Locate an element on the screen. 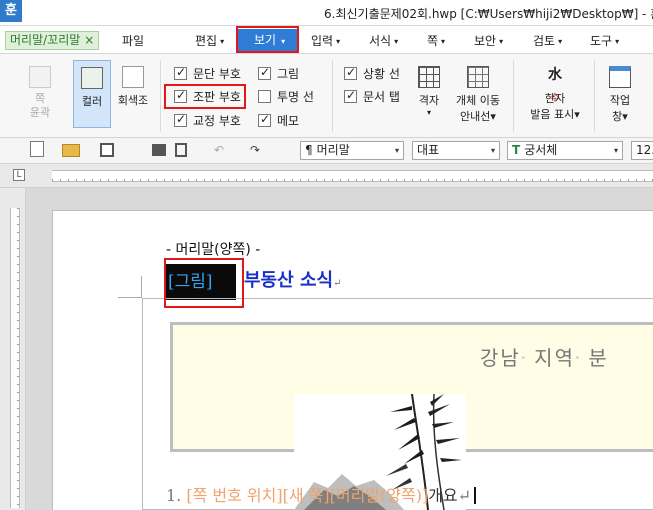 This screenshot has height=510, width=653. redo-icon: ↷ is located at coordinates (255, 150).